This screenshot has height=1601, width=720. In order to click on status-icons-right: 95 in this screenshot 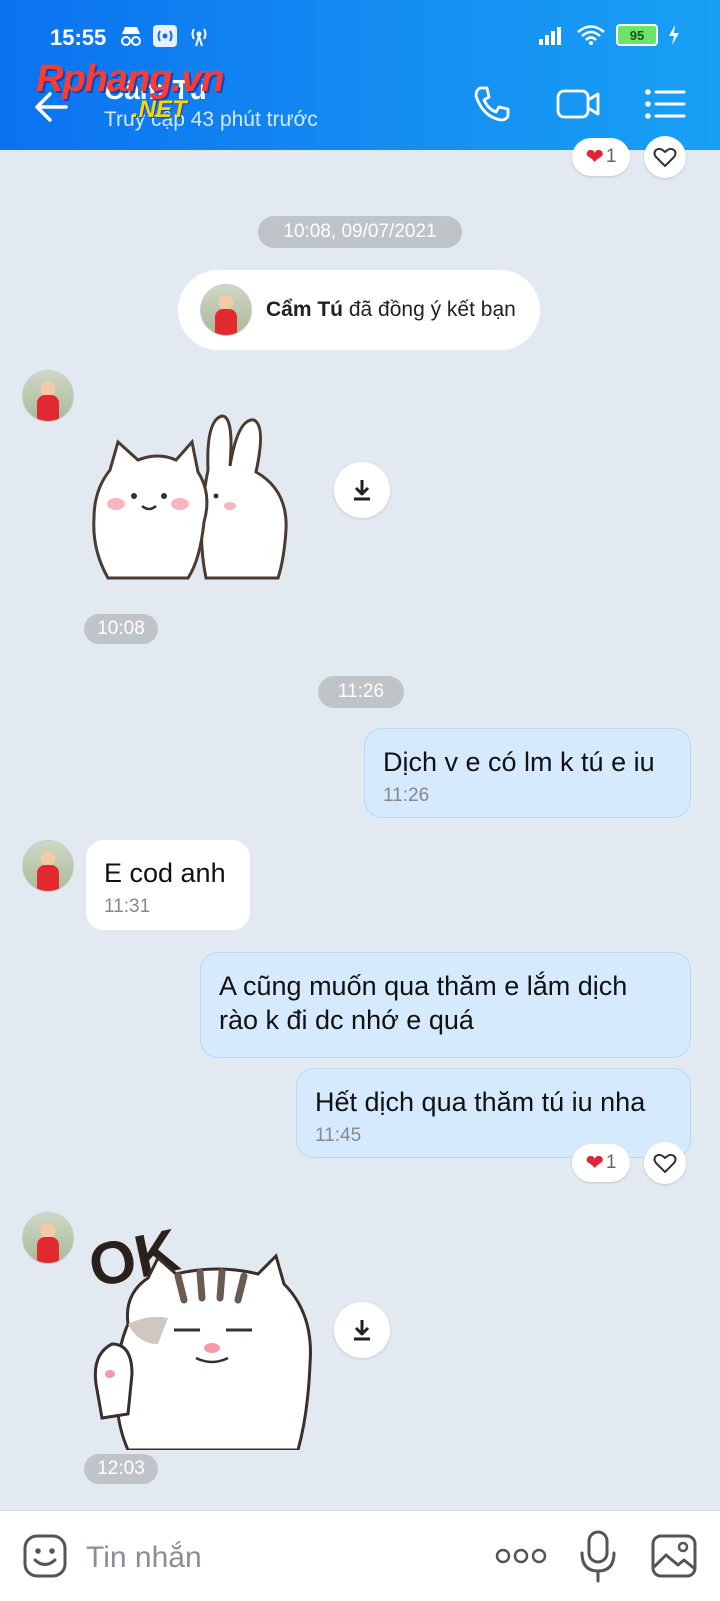, I will do `click(609, 35)`.